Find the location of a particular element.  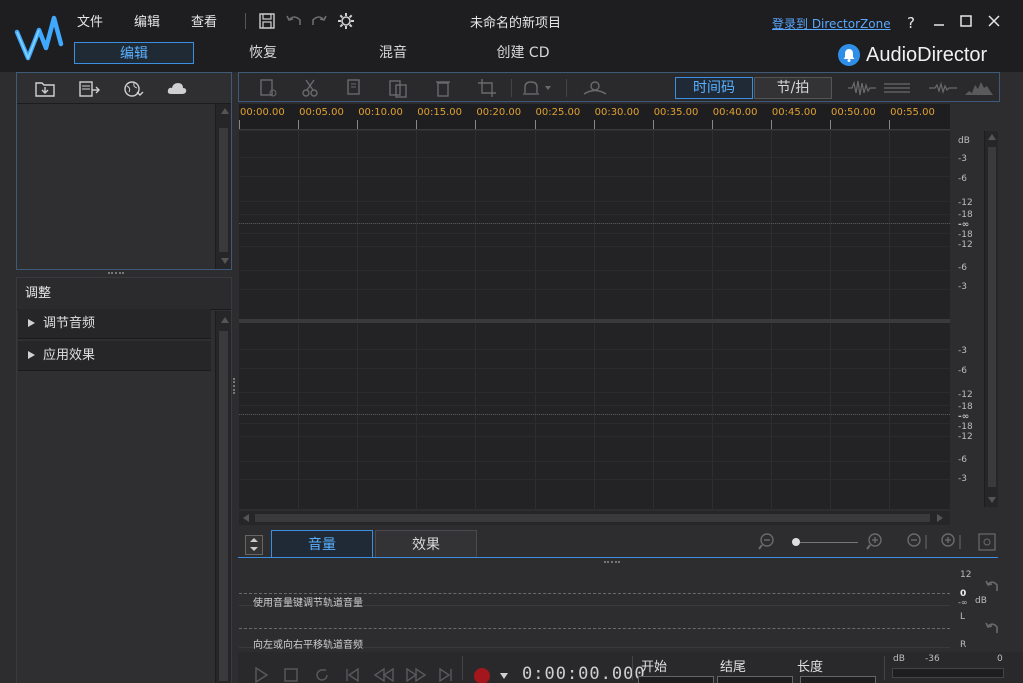

library-scrollbar is located at coordinates (223, 186).